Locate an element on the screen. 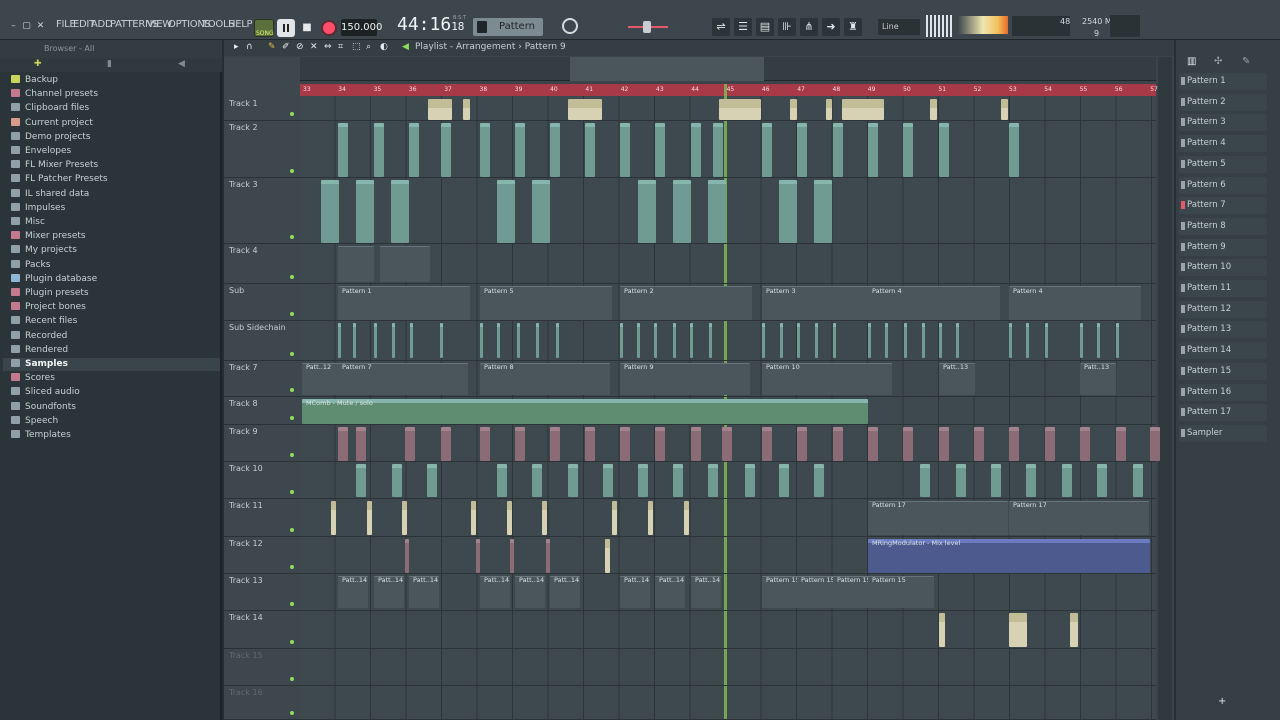  track-header: Track 15 is located at coordinates (262, 667).